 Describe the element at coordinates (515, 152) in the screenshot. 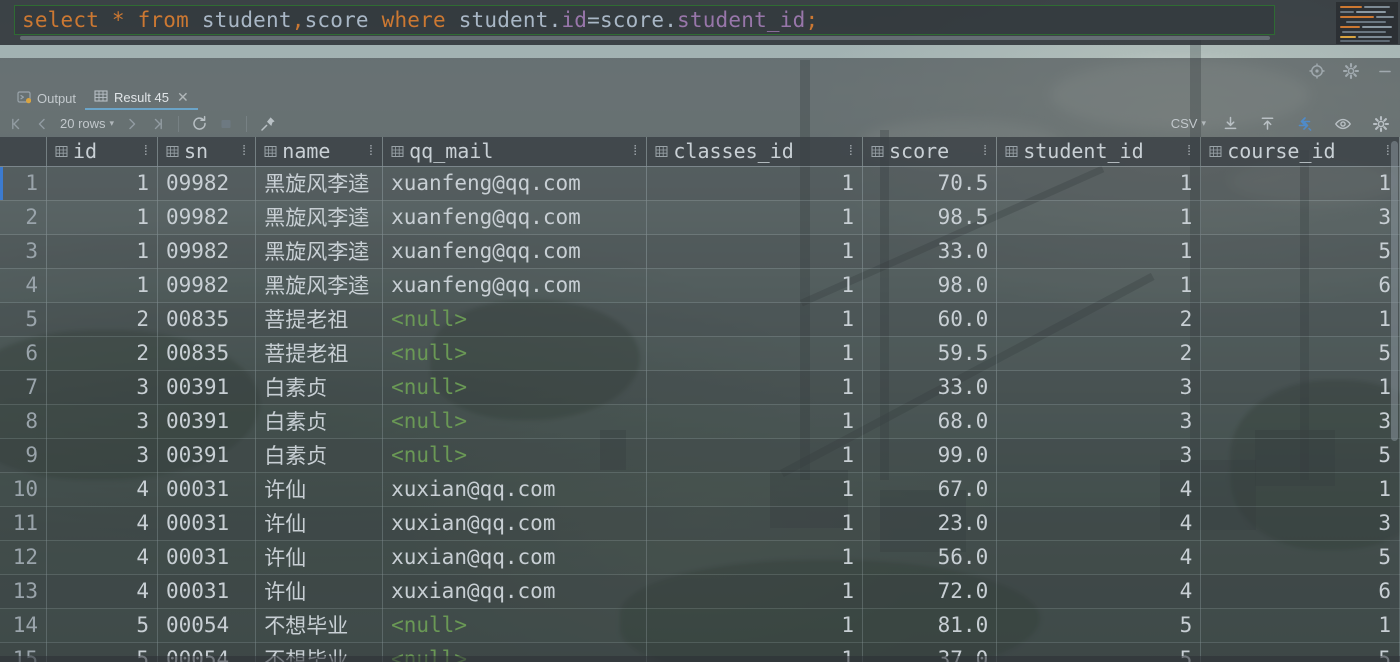

I see `column-header-qq_mail: qq_mail ⁞` at that location.